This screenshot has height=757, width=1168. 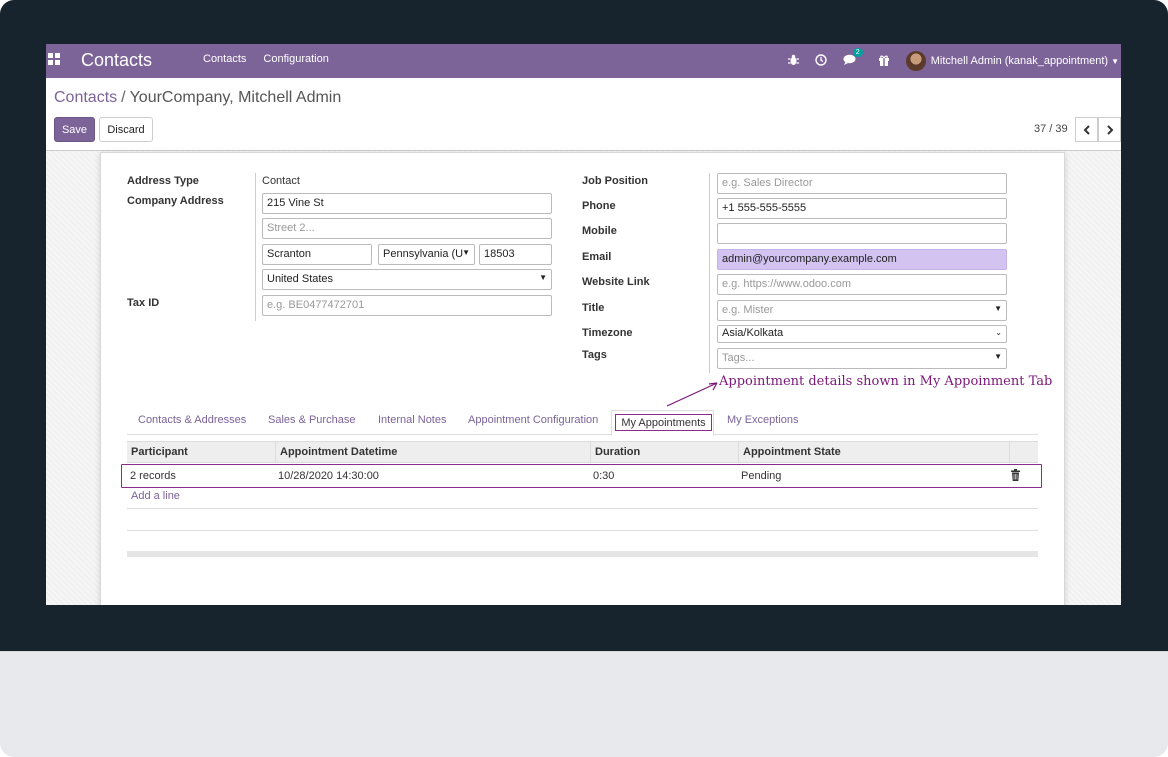 I want to click on state-value: Pennsylvania (U, so click(x=423, y=254).